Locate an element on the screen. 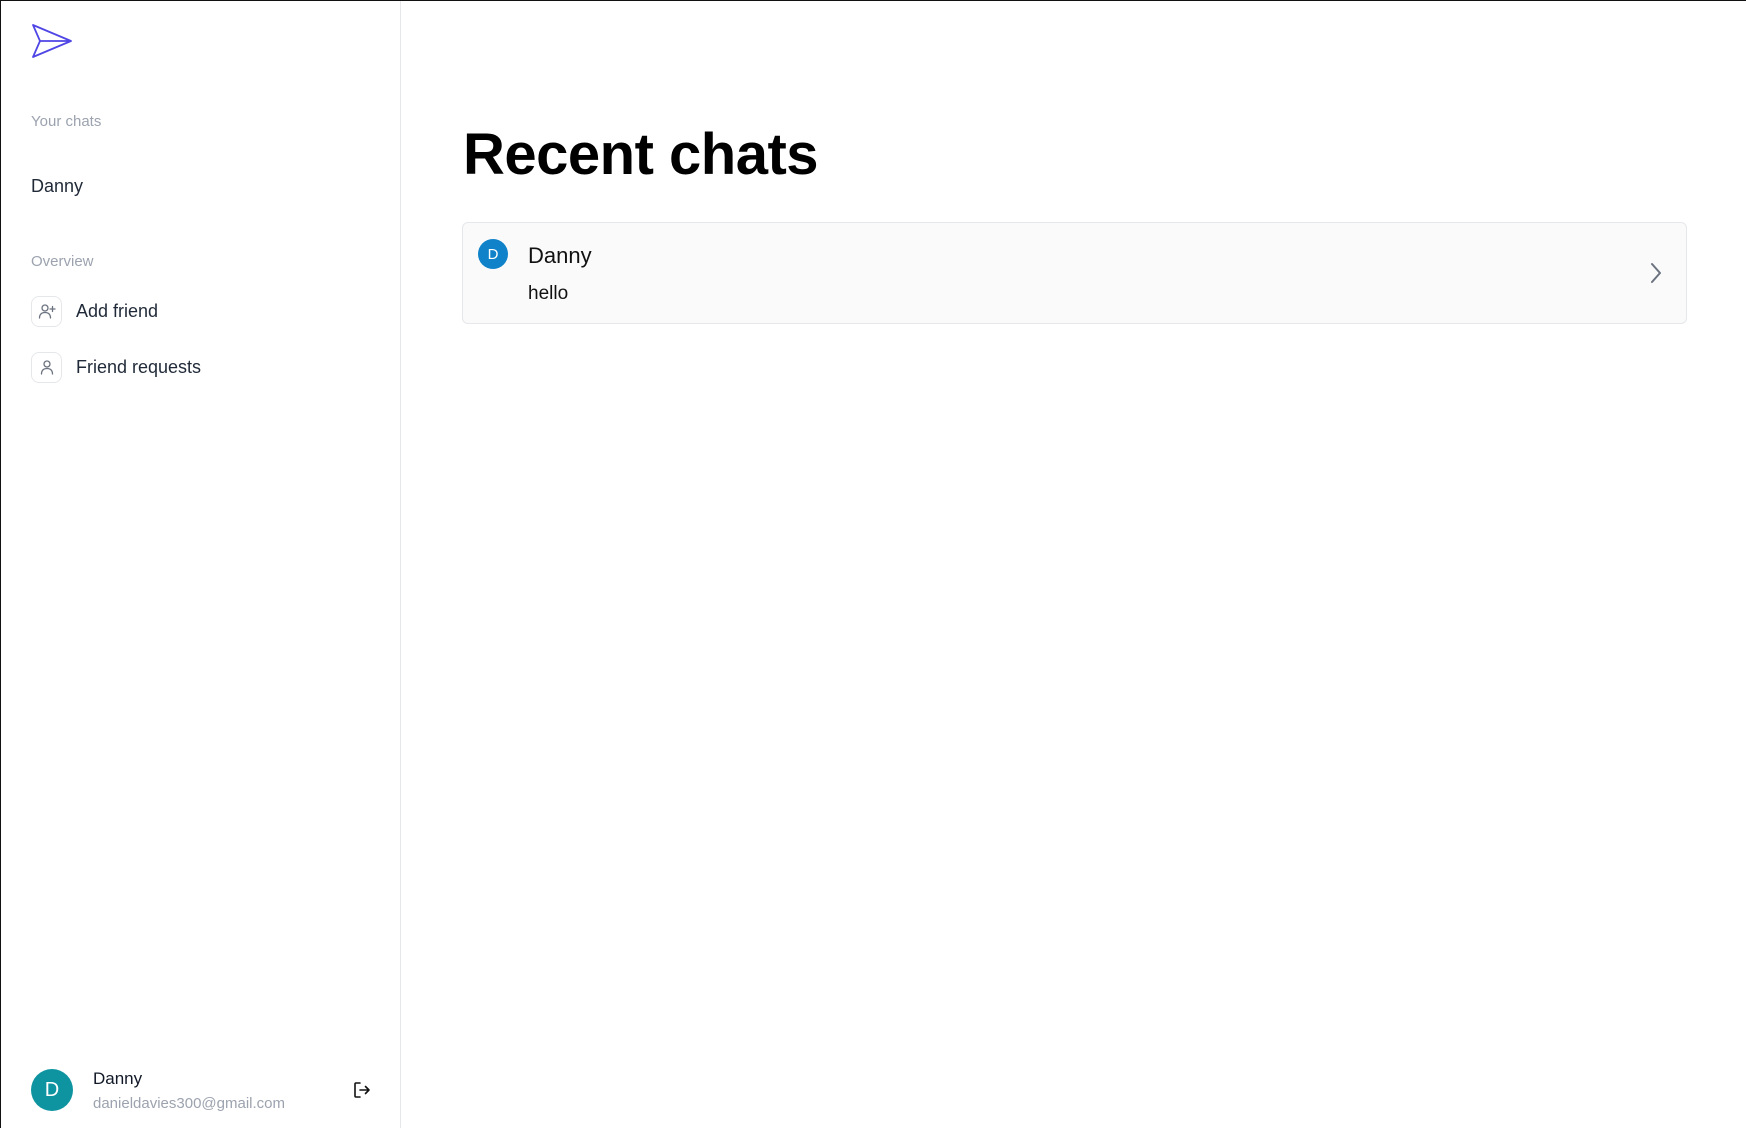 The image size is (1746, 1128). sidebar-item-label: Add friend is located at coordinates (117, 310).